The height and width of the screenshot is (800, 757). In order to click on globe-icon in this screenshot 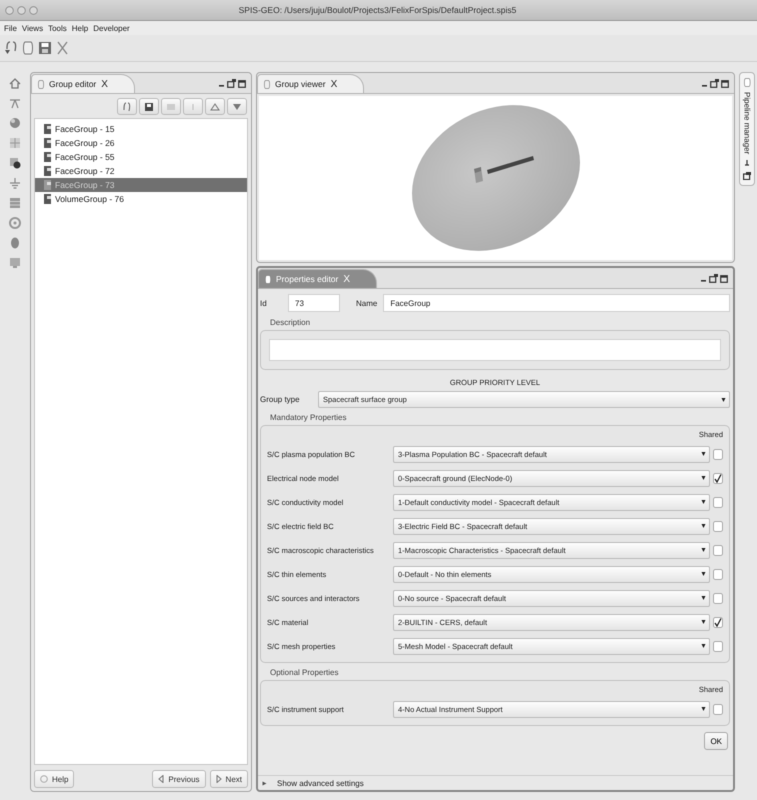, I will do `click(15, 123)`.